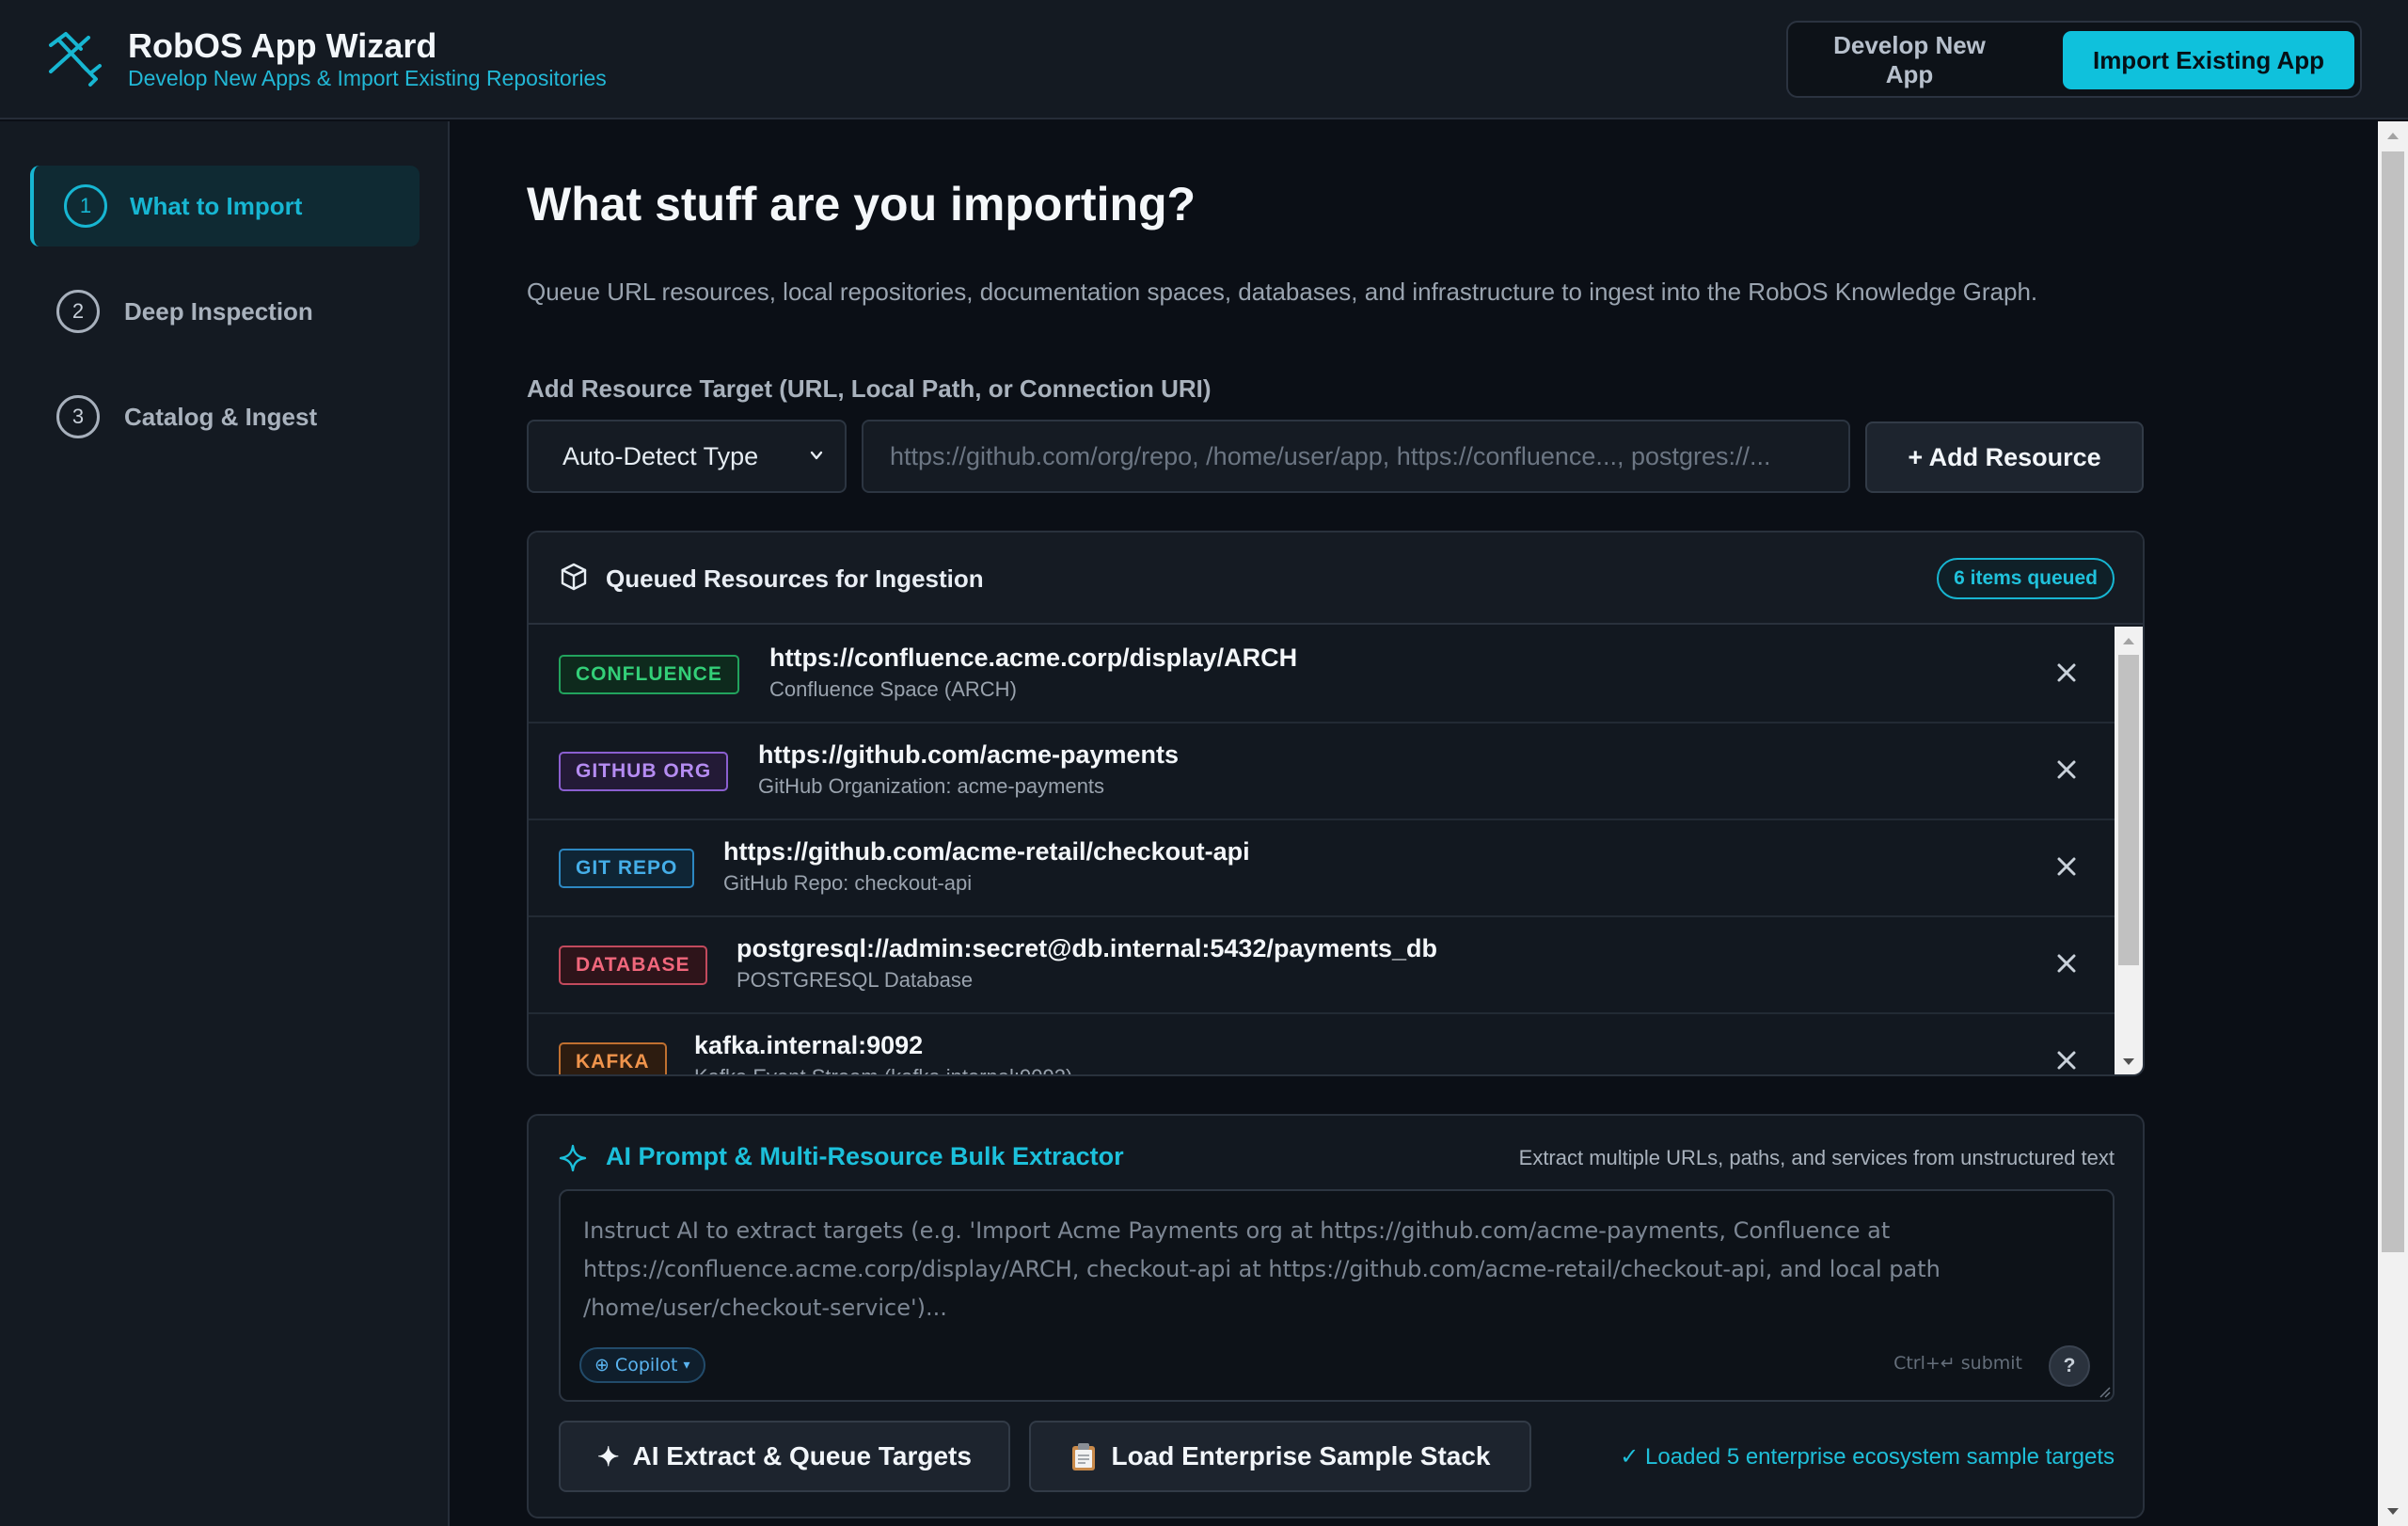 The image size is (2408, 1526). What do you see at coordinates (661, 455) in the screenshot?
I see `resource-type-value: Auto-Detect Type` at bounding box center [661, 455].